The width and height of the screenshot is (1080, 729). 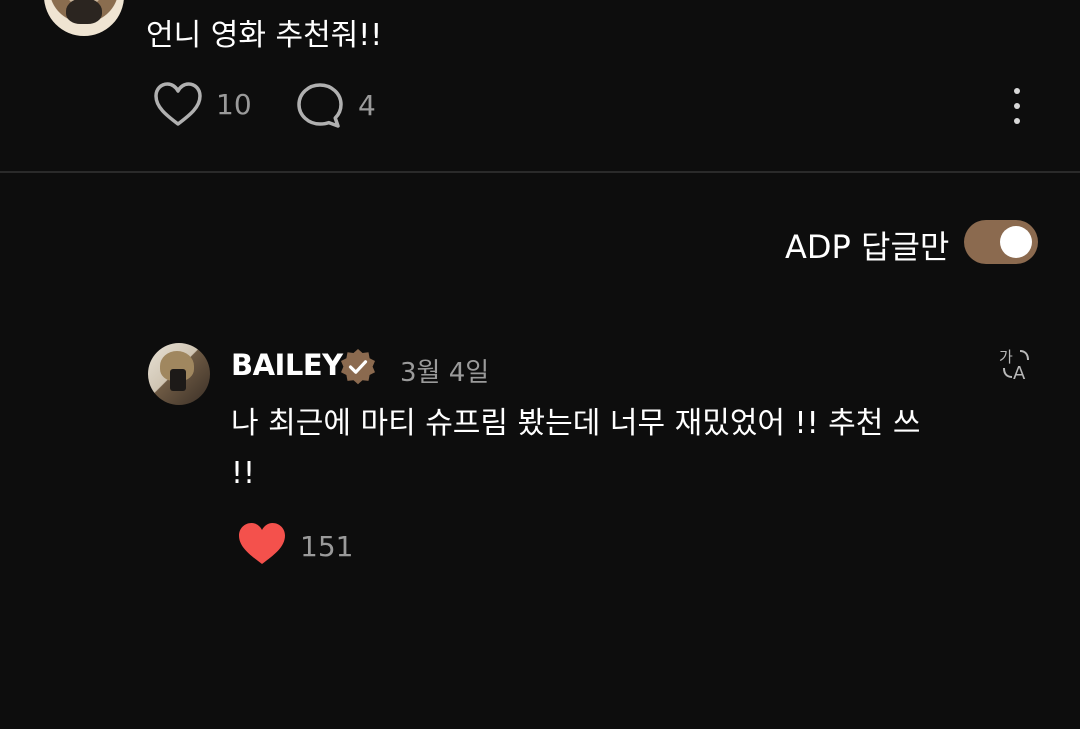 What do you see at coordinates (287, 365) in the screenshot?
I see `reply-author-name: BAILEY` at bounding box center [287, 365].